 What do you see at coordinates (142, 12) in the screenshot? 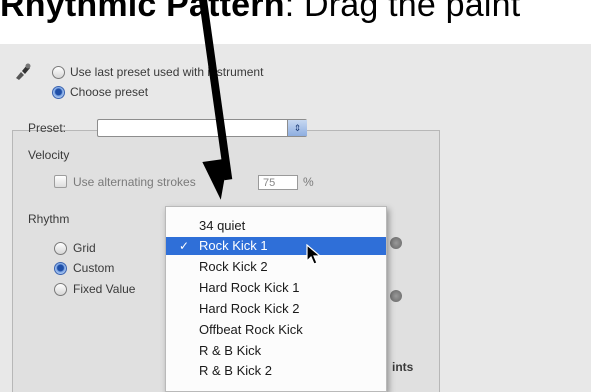
I see `heading-bold: Rhythmic Pattern` at bounding box center [142, 12].